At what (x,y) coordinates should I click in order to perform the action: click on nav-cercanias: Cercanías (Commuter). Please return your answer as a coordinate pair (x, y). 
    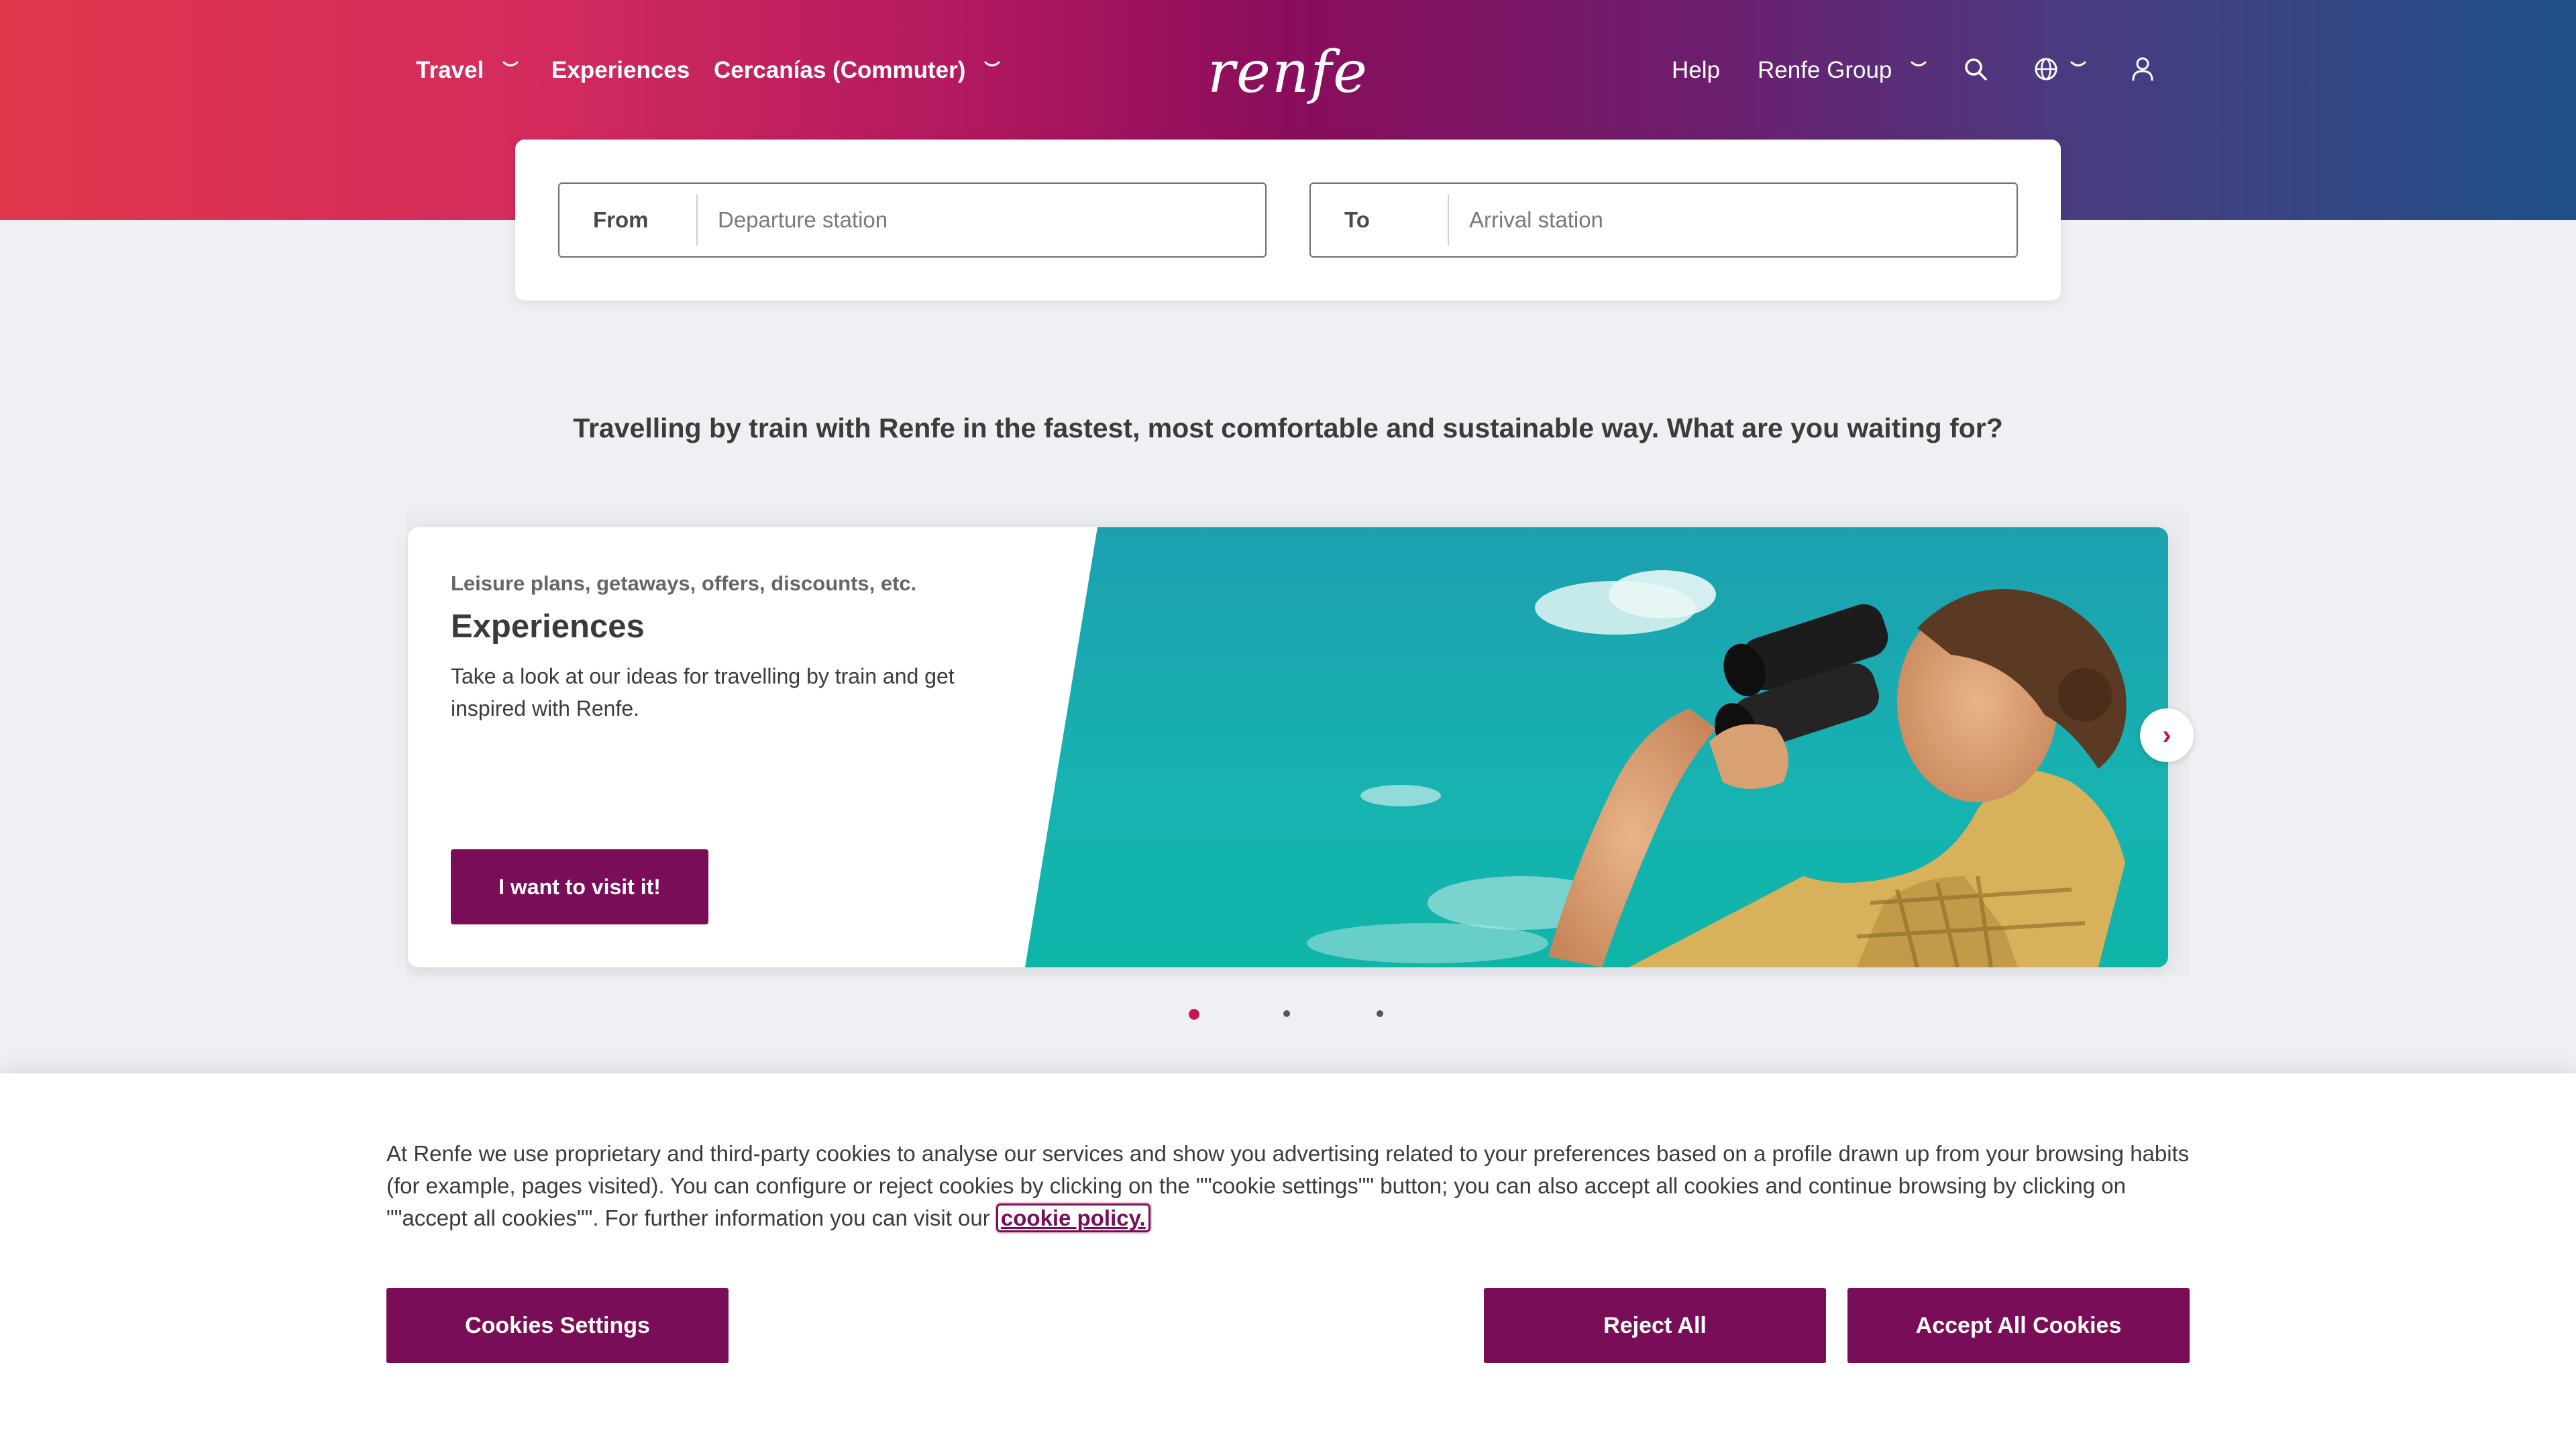
    Looking at the image, I should click on (857, 70).